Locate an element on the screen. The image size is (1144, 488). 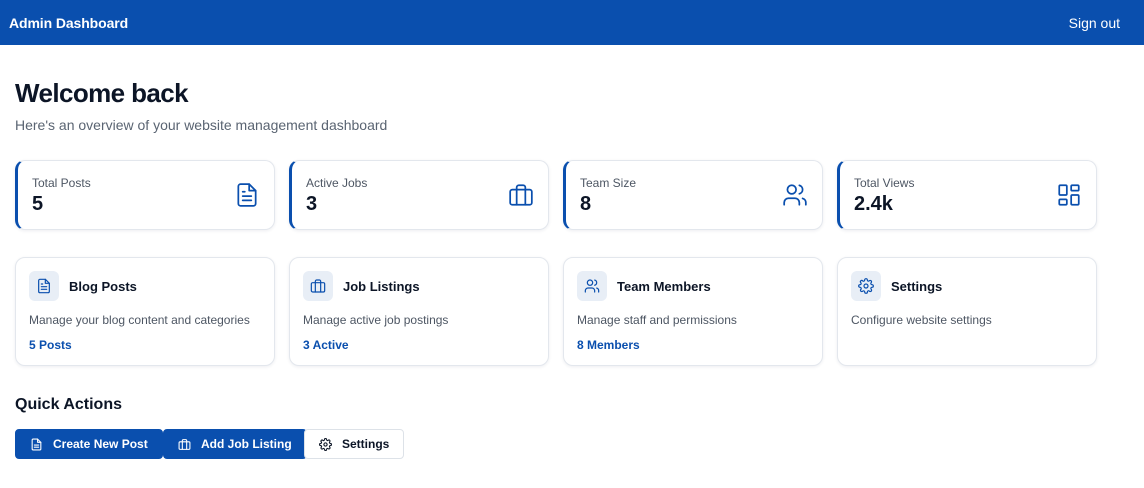
create-new-post-button: Create New Post is located at coordinates (89, 444).